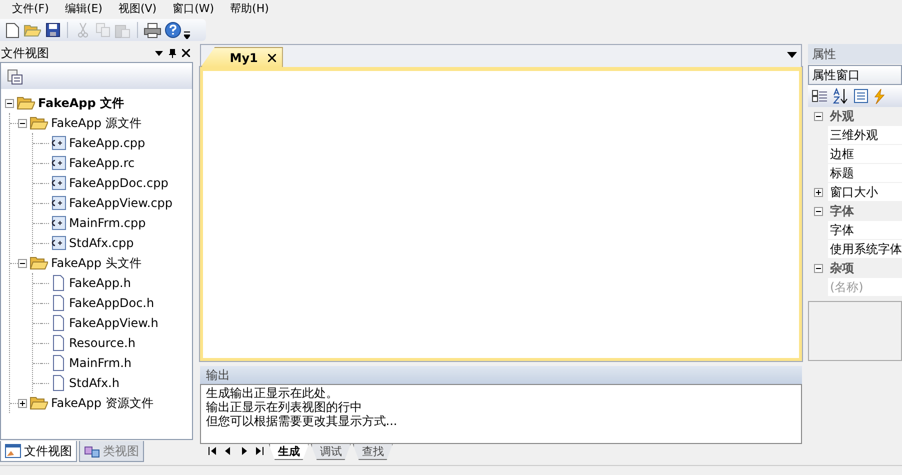  What do you see at coordinates (172, 30) in the screenshot?
I see `help-button` at bounding box center [172, 30].